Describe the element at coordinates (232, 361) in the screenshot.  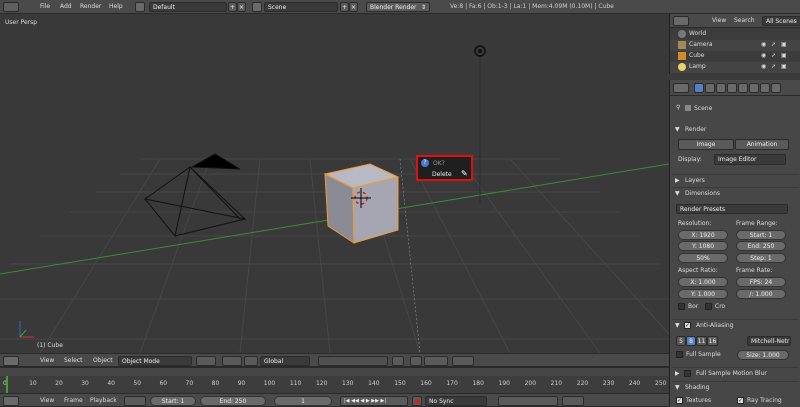
I see `pivot-button` at that location.